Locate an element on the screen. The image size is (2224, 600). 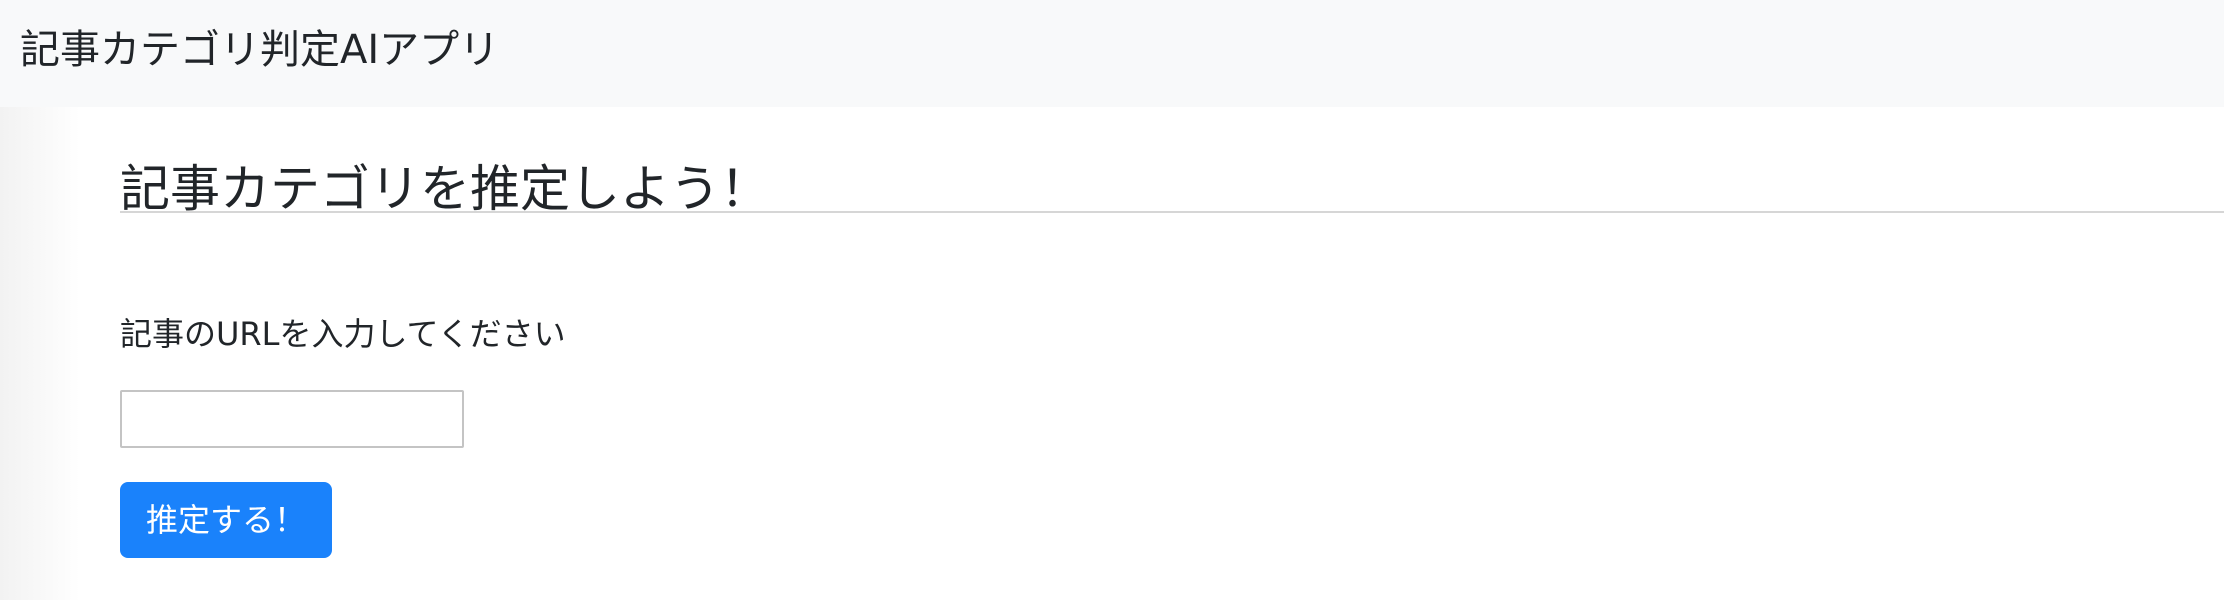
left-shade is located at coordinates (40, 353).